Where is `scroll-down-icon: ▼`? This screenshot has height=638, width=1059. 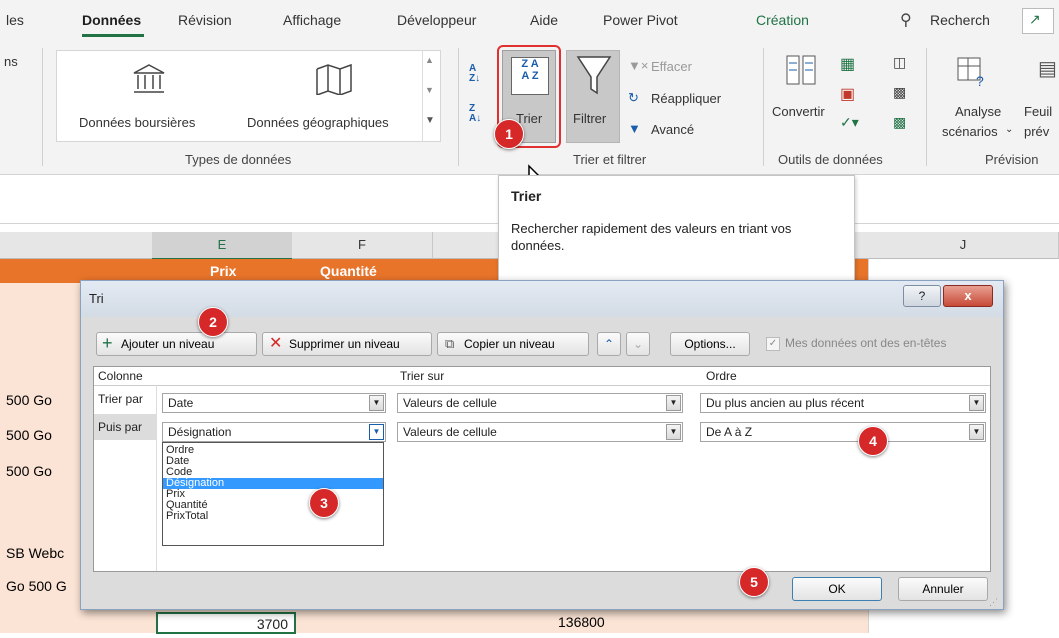
scroll-down-icon: ▼ is located at coordinates (429, 90).